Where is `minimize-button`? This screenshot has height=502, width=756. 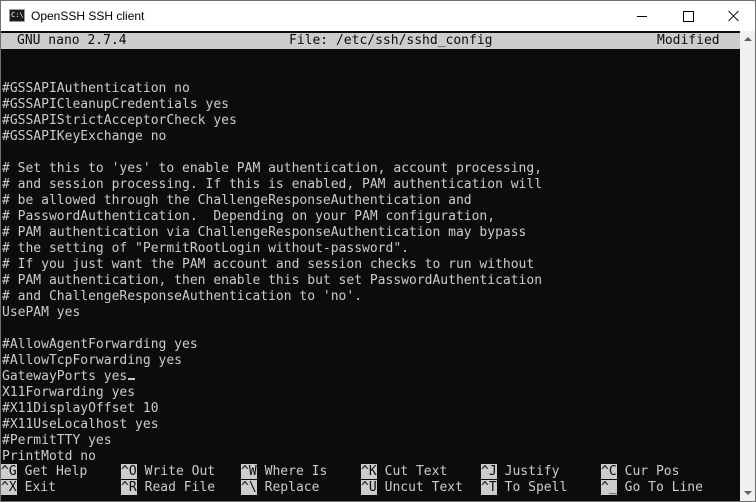
minimize-button is located at coordinates (642, 16).